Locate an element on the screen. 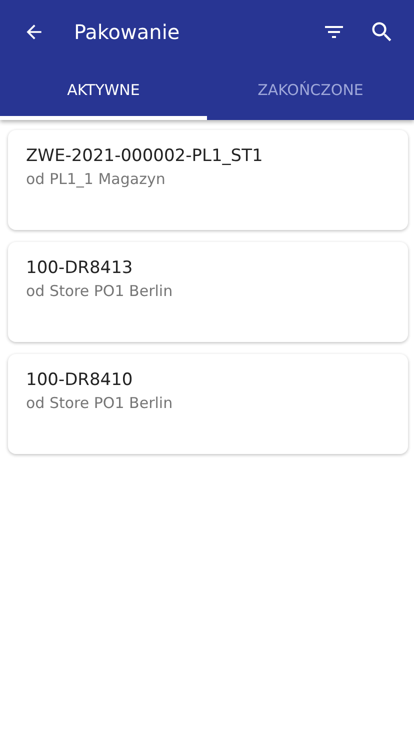 This screenshot has height=740, width=414. card-title: 100-DR8410 is located at coordinates (79, 380).